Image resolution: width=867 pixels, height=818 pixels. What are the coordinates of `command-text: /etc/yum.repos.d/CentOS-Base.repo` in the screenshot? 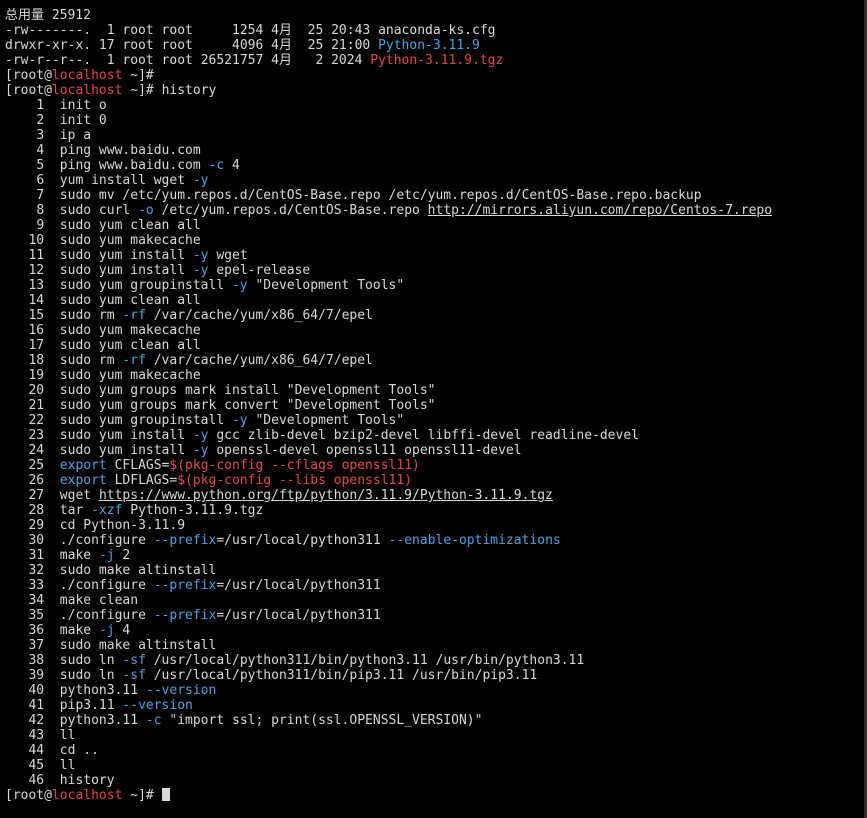 It's located at (290, 210).